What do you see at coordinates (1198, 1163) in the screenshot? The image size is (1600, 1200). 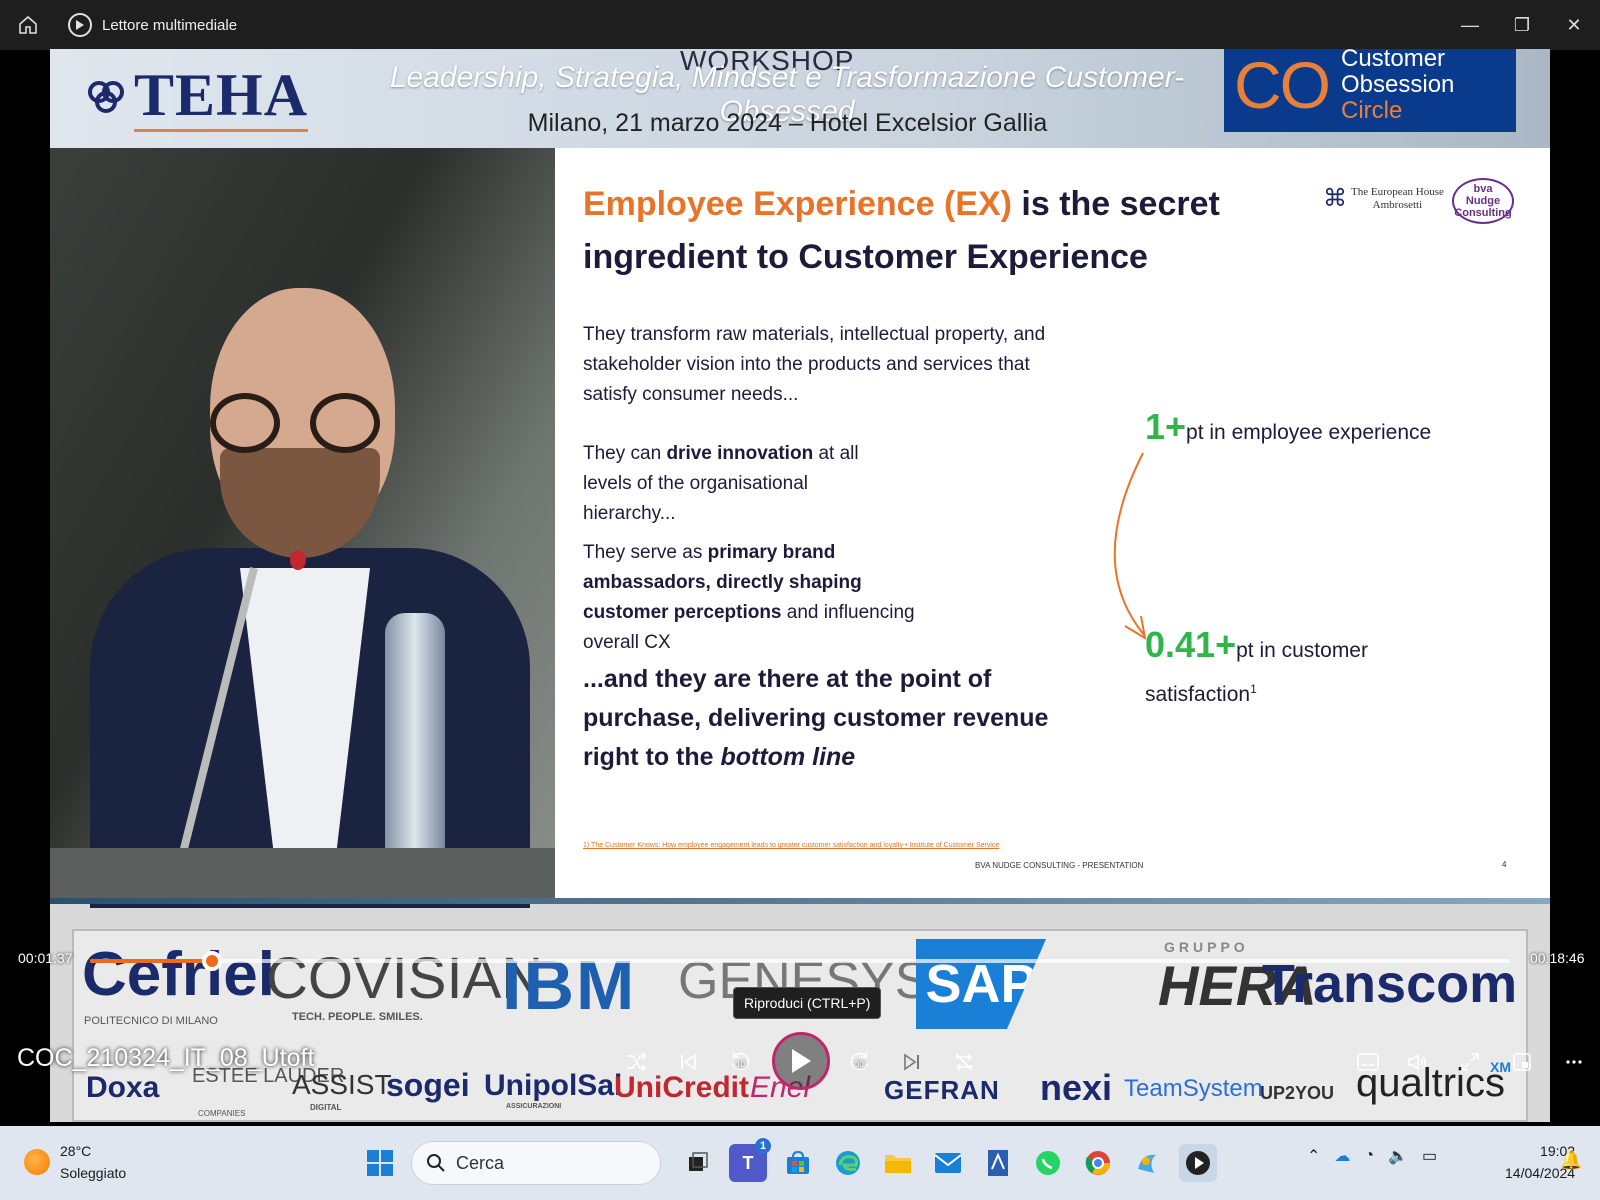 I see `media-player-taskbar-icon` at bounding box center [1198, 1163].